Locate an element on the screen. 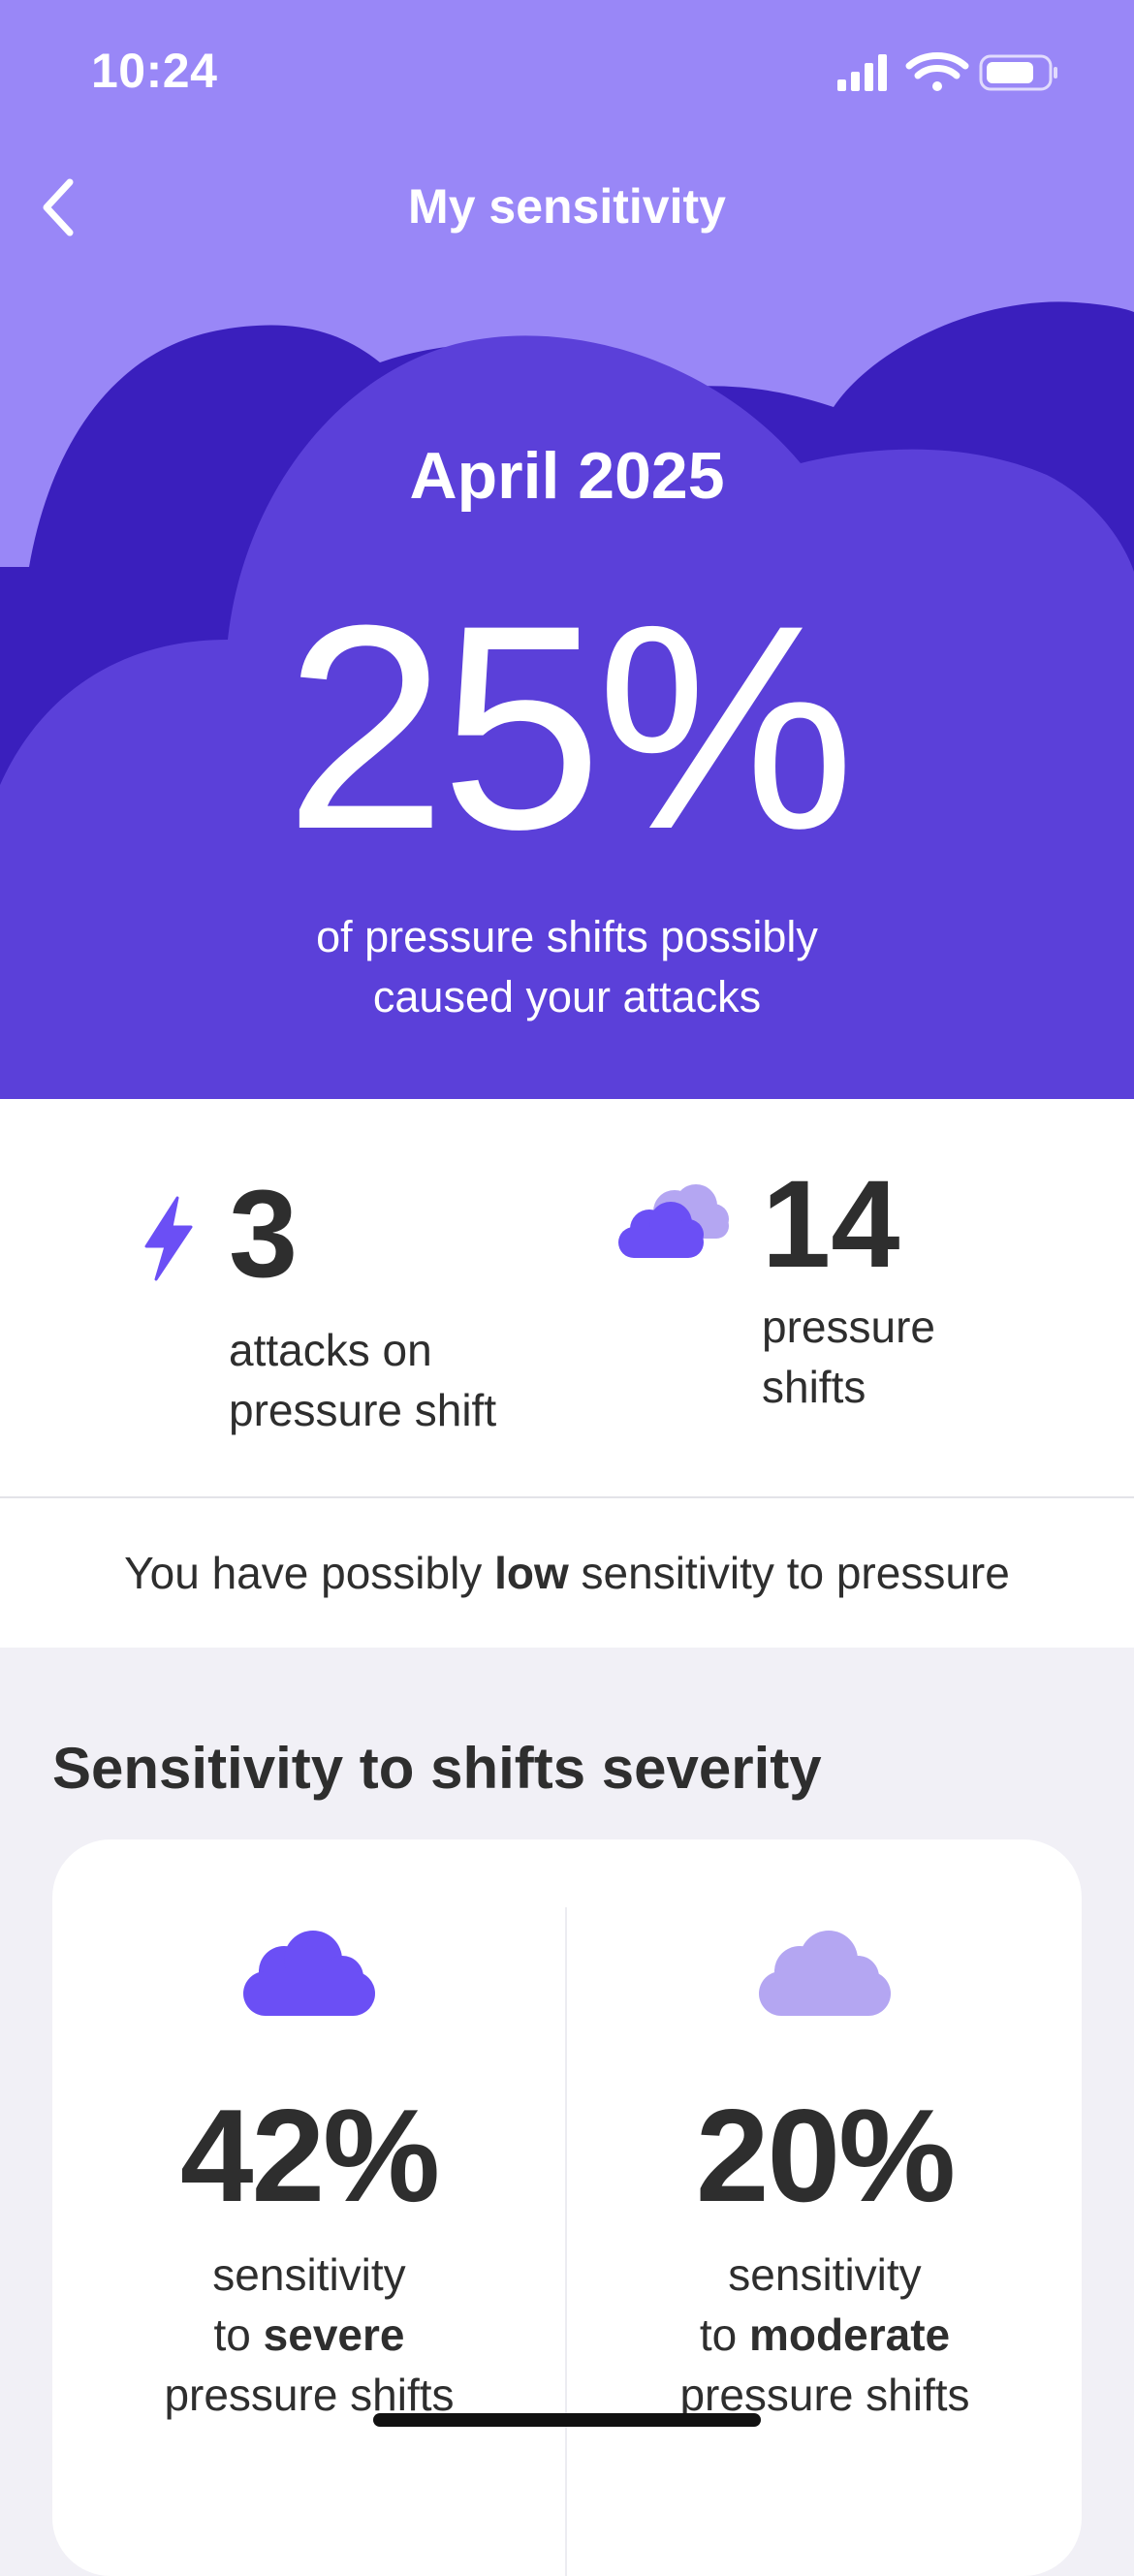 This screenshot has width=1134, height=2576. shifts-count: 14 is located at coordinates (831, 1224).